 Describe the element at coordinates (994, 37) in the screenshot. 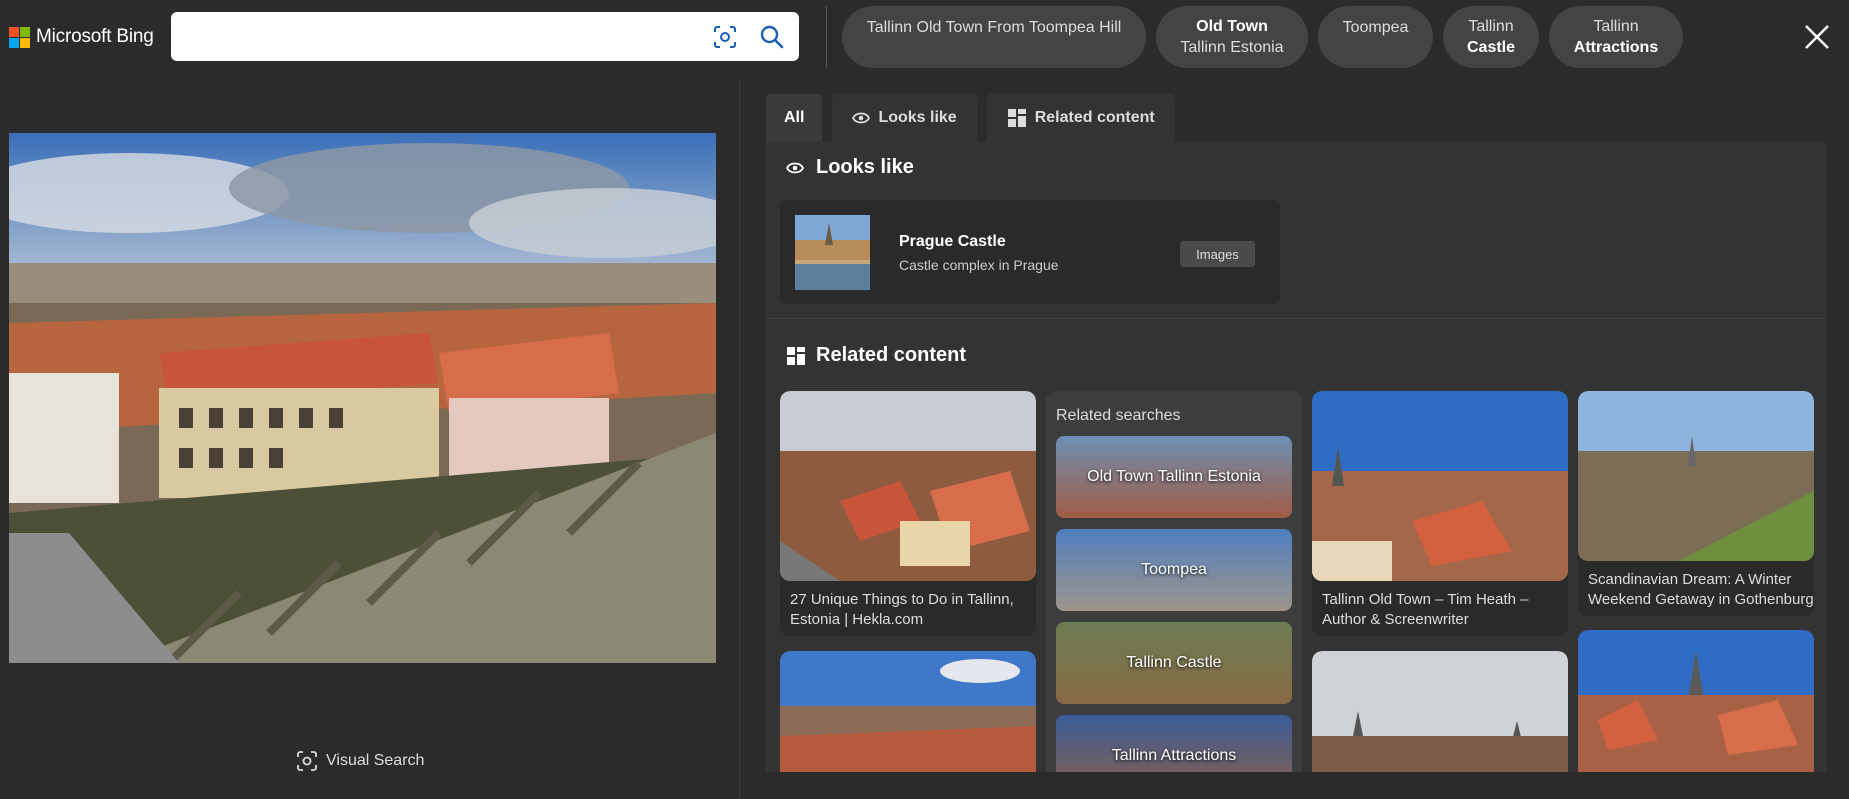

I see `chip-tallinn-old-town-from-toompea-hill: Tallinn Old Town From Toompea Hill` at that location.